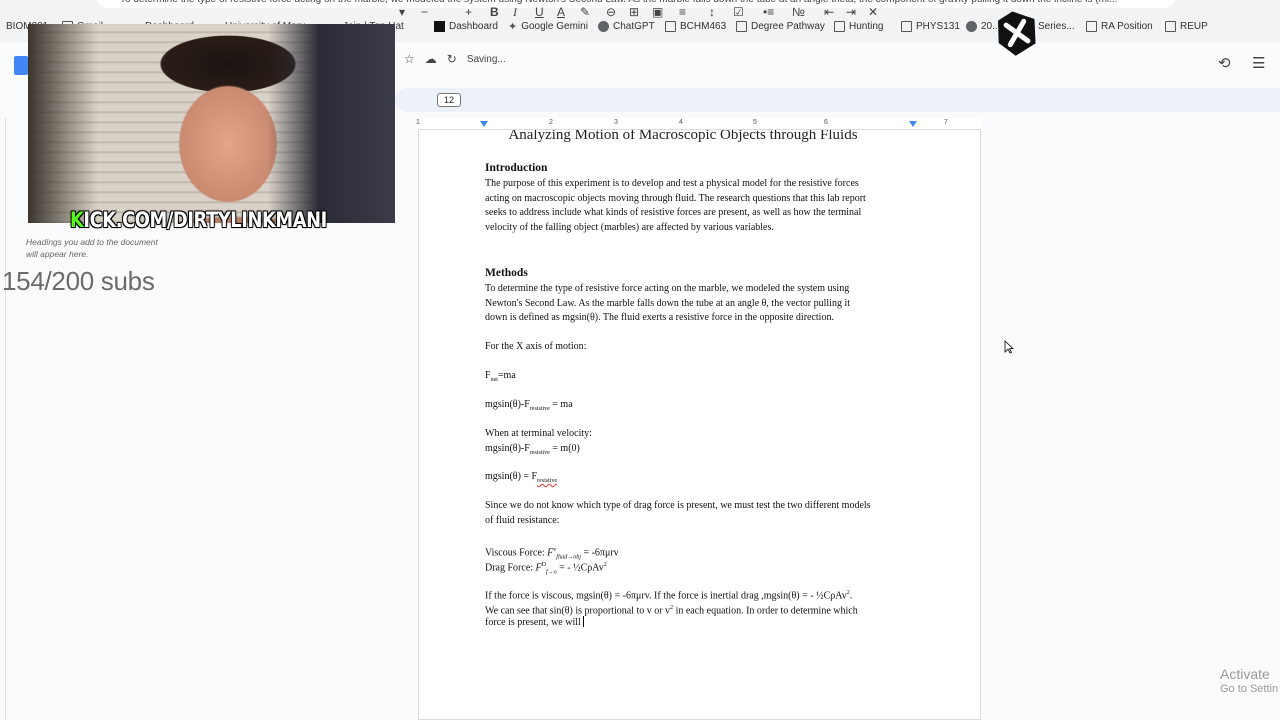 The width and height of the screenshot is (1280, 720). Describe the element at coordinates (431, 59) in the screenshot. I see `cloud-icon: ☁` at that location.